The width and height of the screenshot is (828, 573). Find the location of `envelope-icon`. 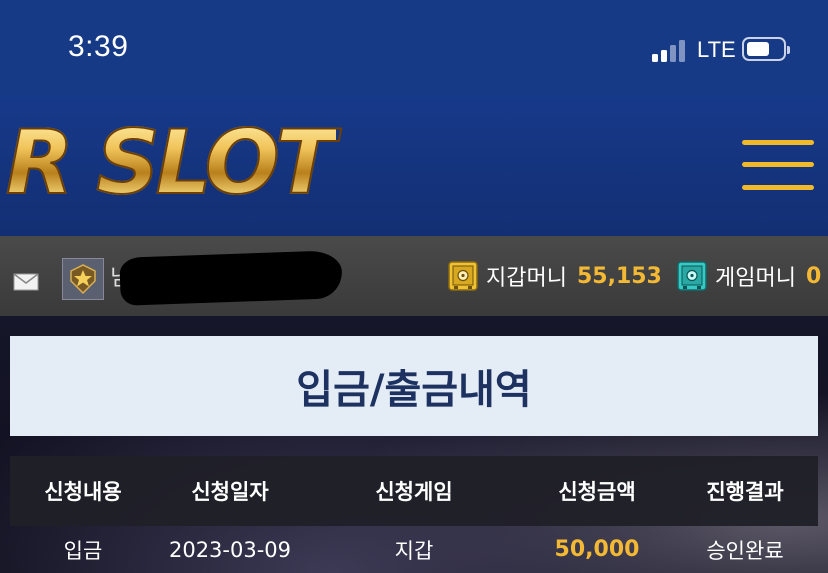

envelope-icon is located at coordinates (26, 282).